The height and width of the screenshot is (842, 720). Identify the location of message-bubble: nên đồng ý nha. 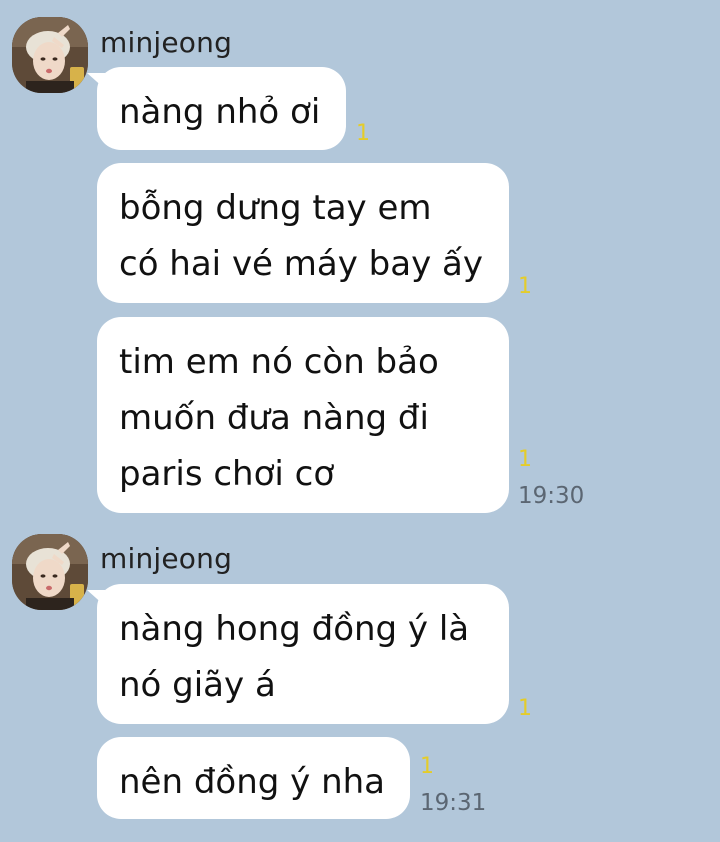
(253, 778).